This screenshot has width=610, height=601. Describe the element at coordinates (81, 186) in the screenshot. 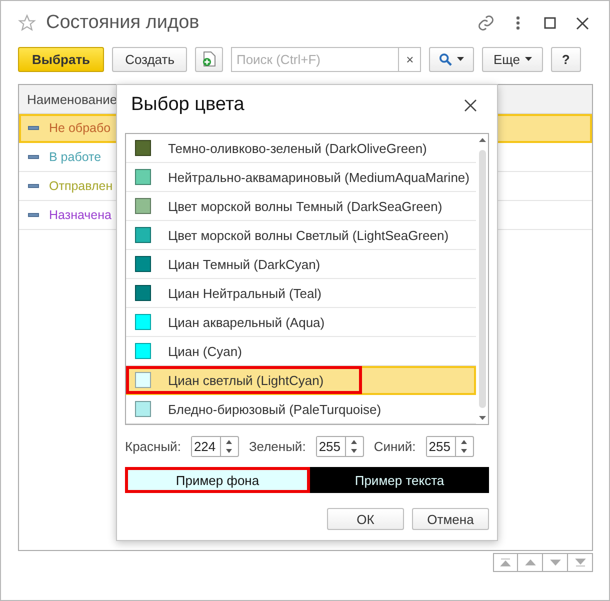

I see `row-name: Отправлен` at that location.